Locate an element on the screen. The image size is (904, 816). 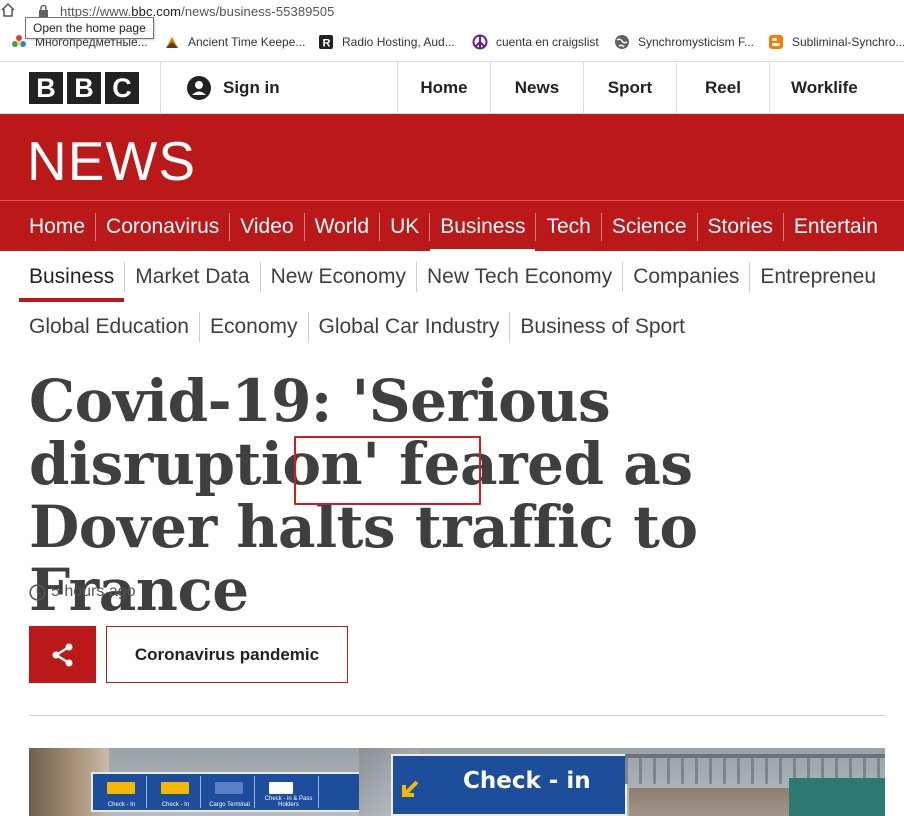
sub-nav-companies: Companies is located at coordinates (687, 277).